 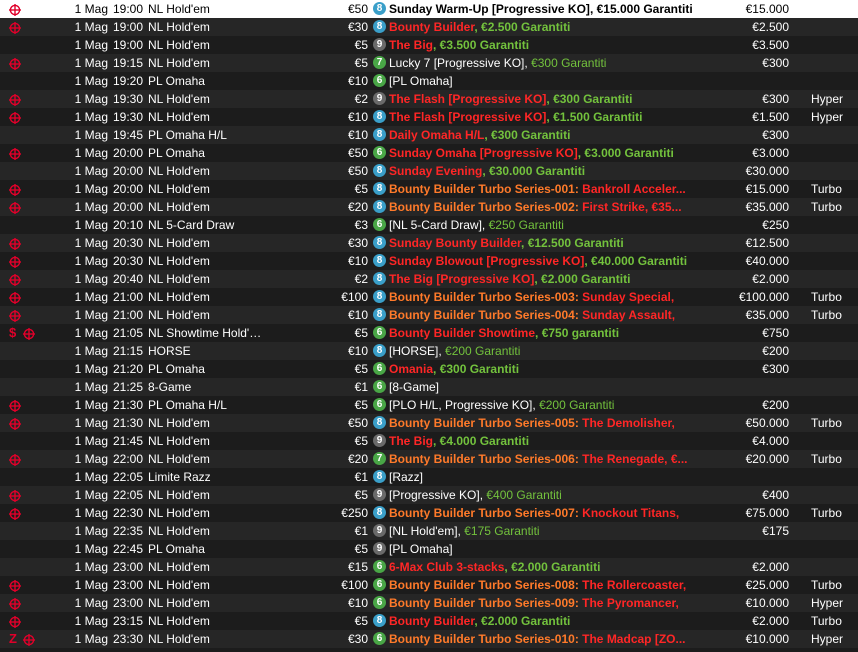 What do you see at coordinates (524, 495) in the screenshot?
I see `guarantee-text: €400 Garantiti` at bounding box center [524, 495].